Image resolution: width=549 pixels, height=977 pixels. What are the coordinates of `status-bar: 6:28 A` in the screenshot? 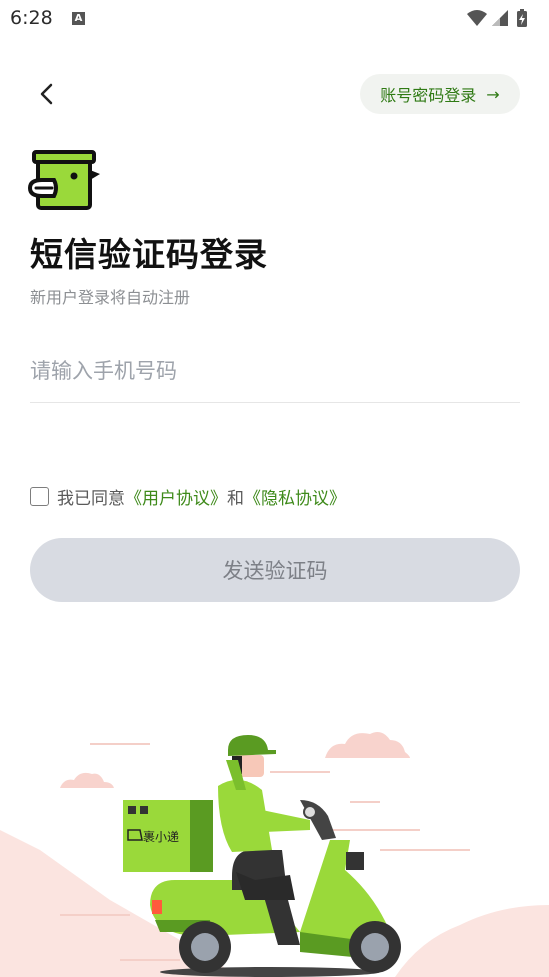 It's located at (274, 20).